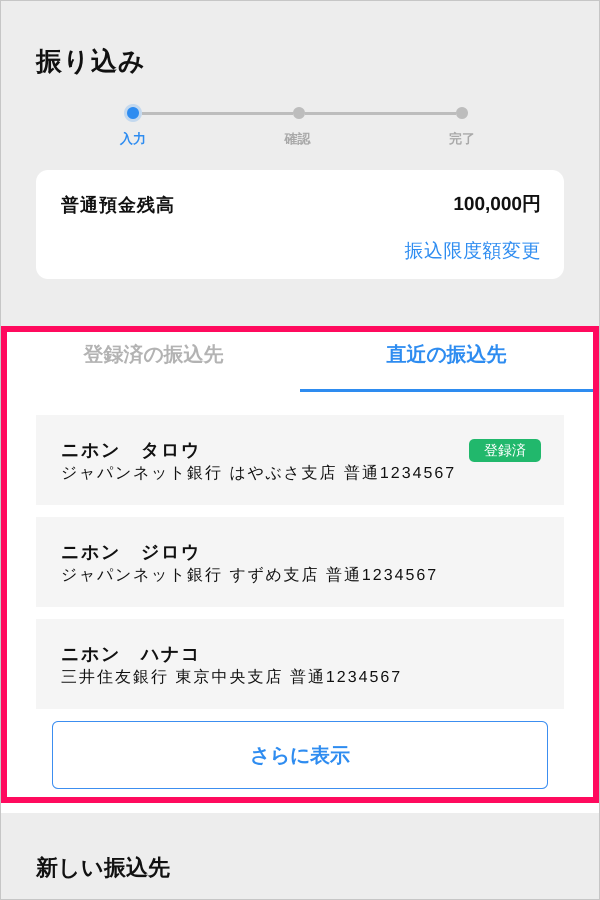 The width and height of the screenshot is (600, 900). What do you see at coordinates (446, 362) in the screenshot?
I see `payee-tab: 直近の振込先` at bounding box center [446, 362].